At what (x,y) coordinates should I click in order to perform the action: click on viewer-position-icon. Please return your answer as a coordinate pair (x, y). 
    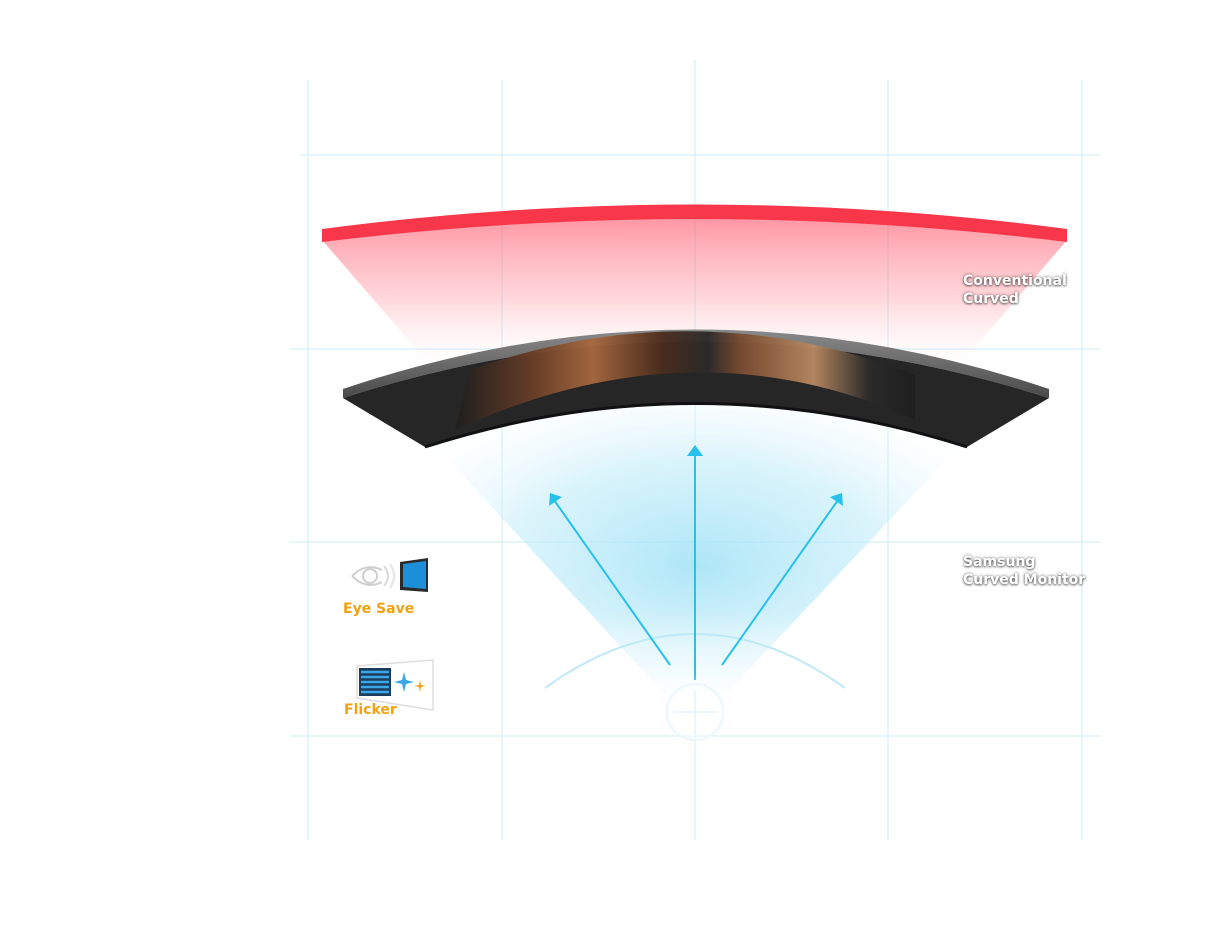
    Looking at the image, I should click on (695, 712).